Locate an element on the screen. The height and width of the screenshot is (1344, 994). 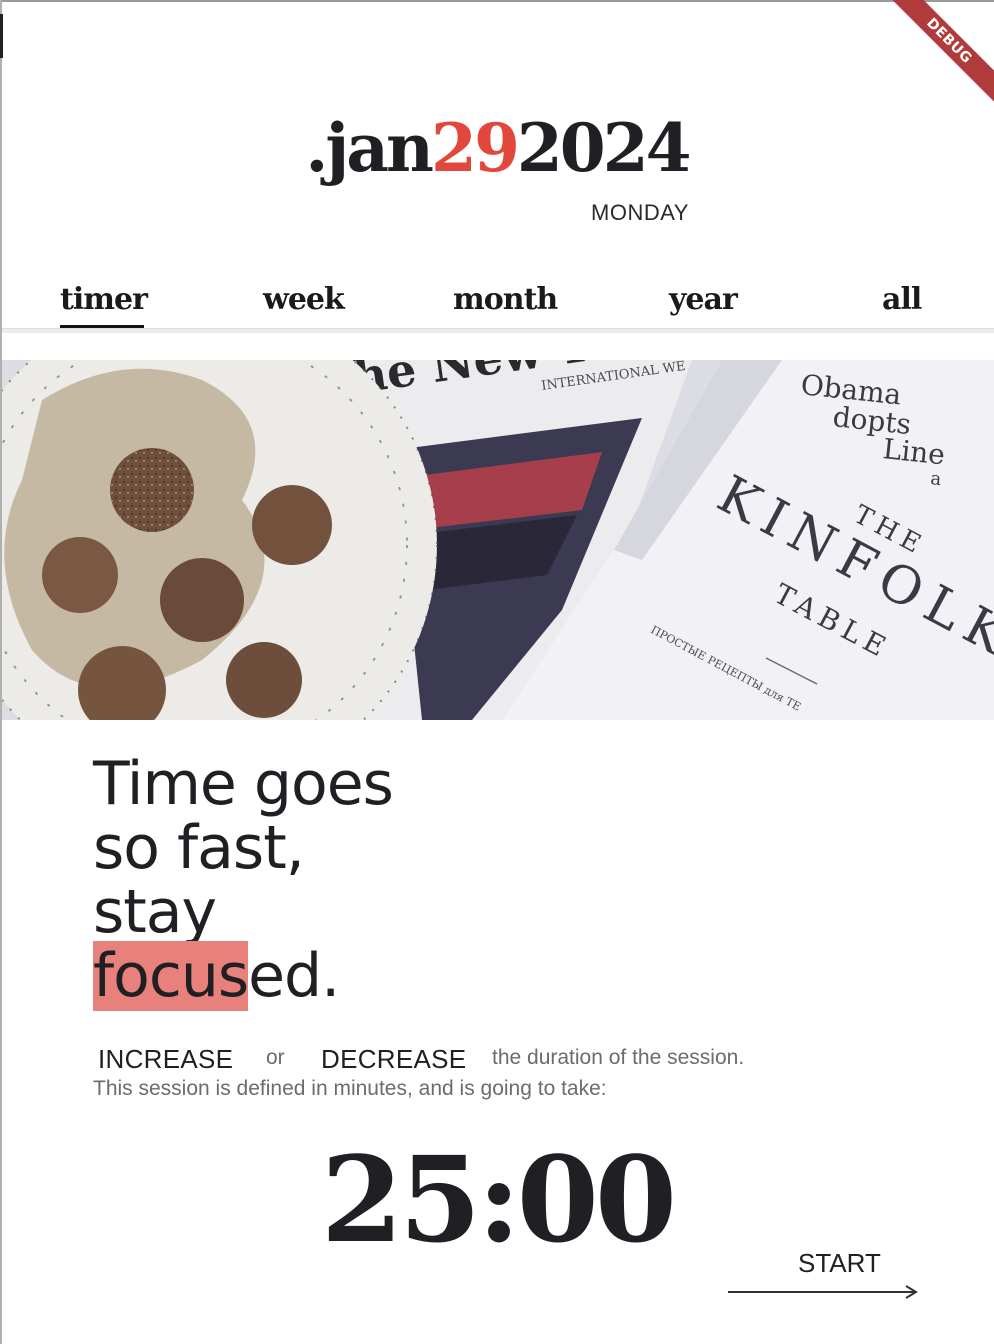
duration-description: the duration of the session. is located at coordinates (618, 1057).